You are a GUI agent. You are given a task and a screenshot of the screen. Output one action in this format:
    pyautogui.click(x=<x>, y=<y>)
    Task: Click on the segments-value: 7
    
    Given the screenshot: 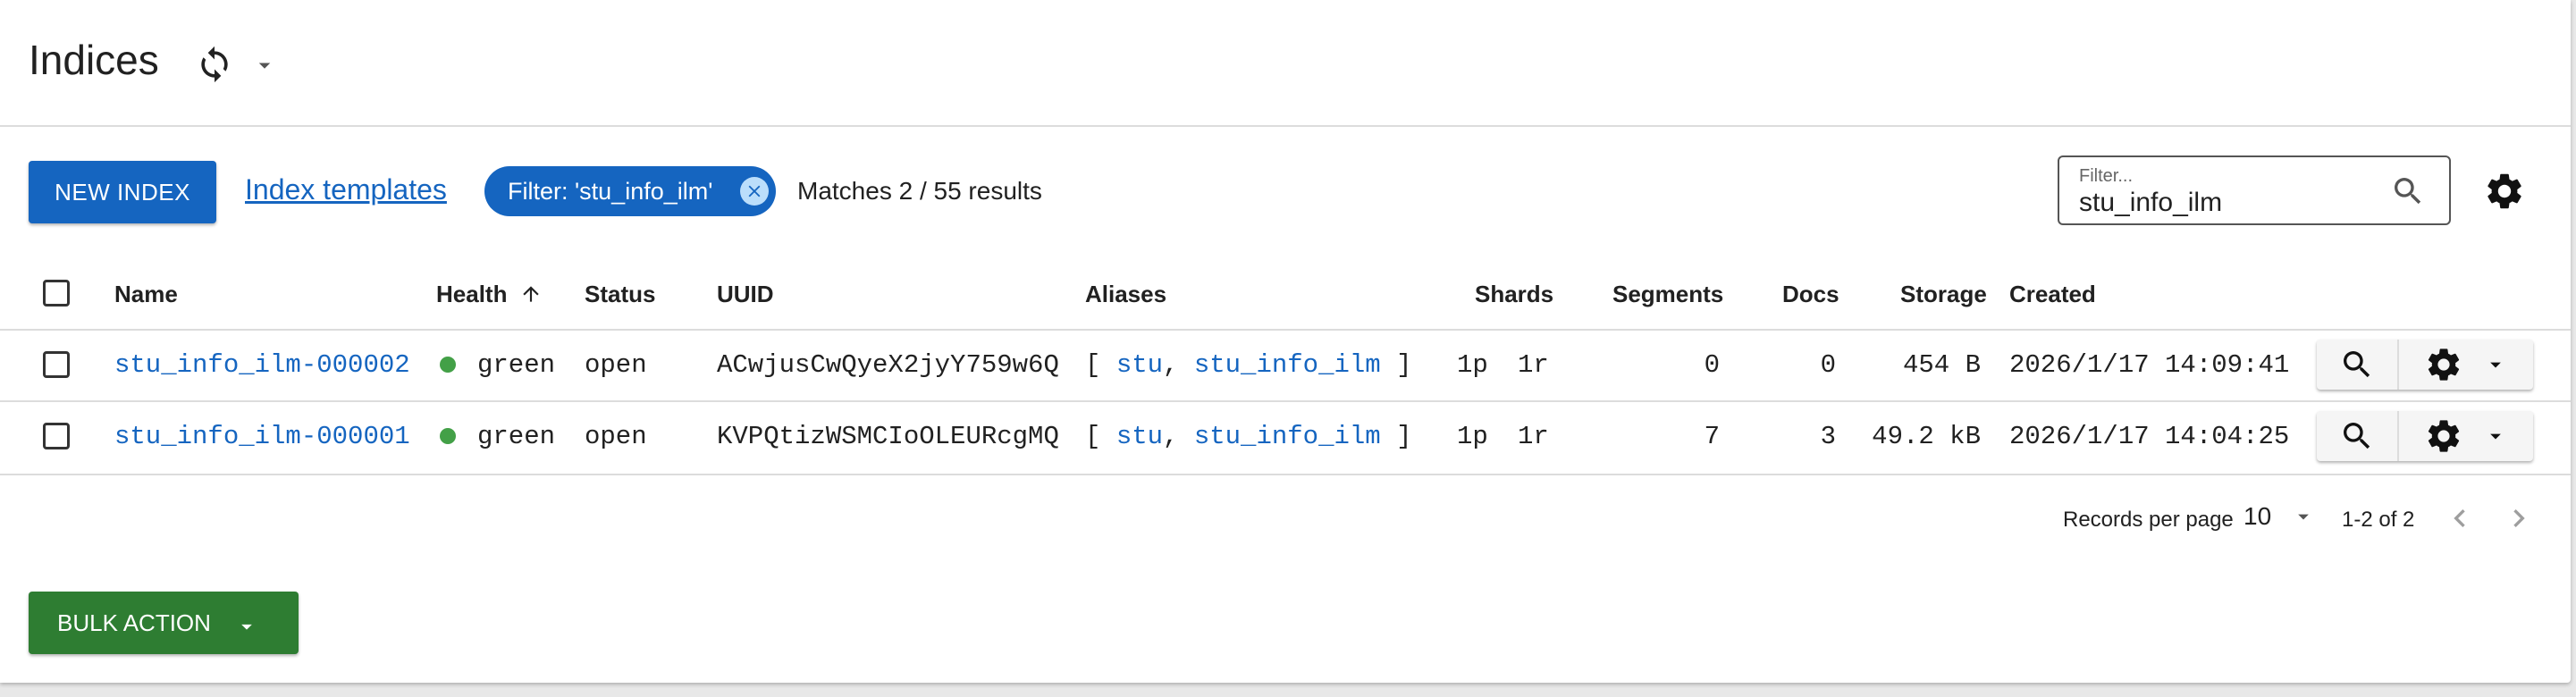 What is the action you would take?
    pyautogui.click(x=1712, y=437)
    